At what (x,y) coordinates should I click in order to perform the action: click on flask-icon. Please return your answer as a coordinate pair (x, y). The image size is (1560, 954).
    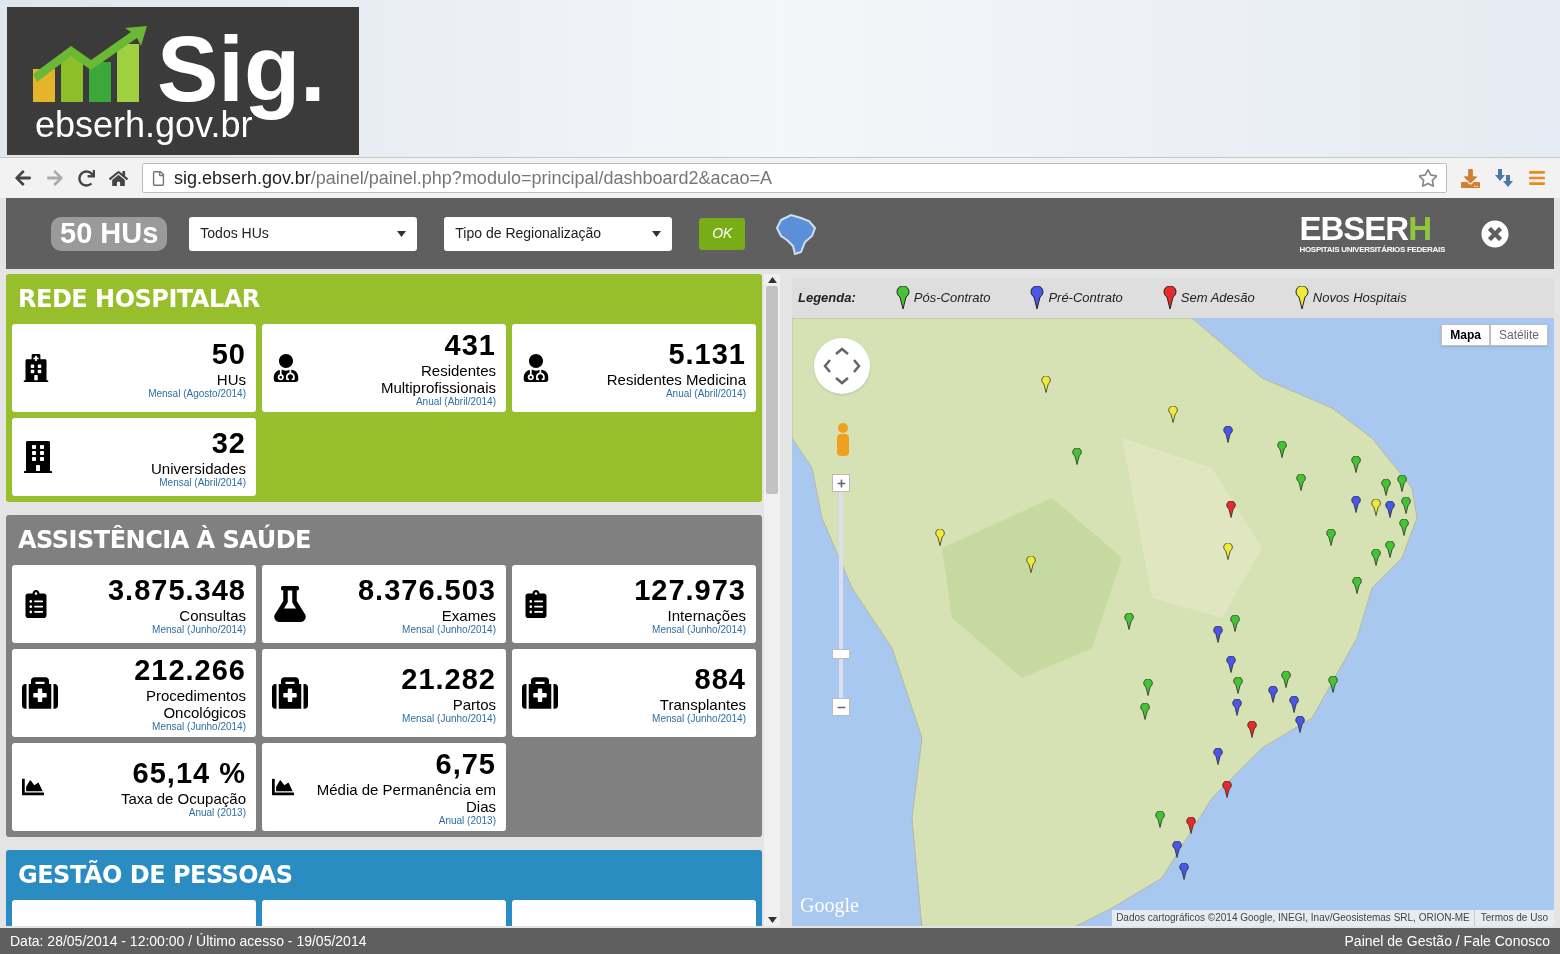
    Looking at the image, I should click on (290, 604).